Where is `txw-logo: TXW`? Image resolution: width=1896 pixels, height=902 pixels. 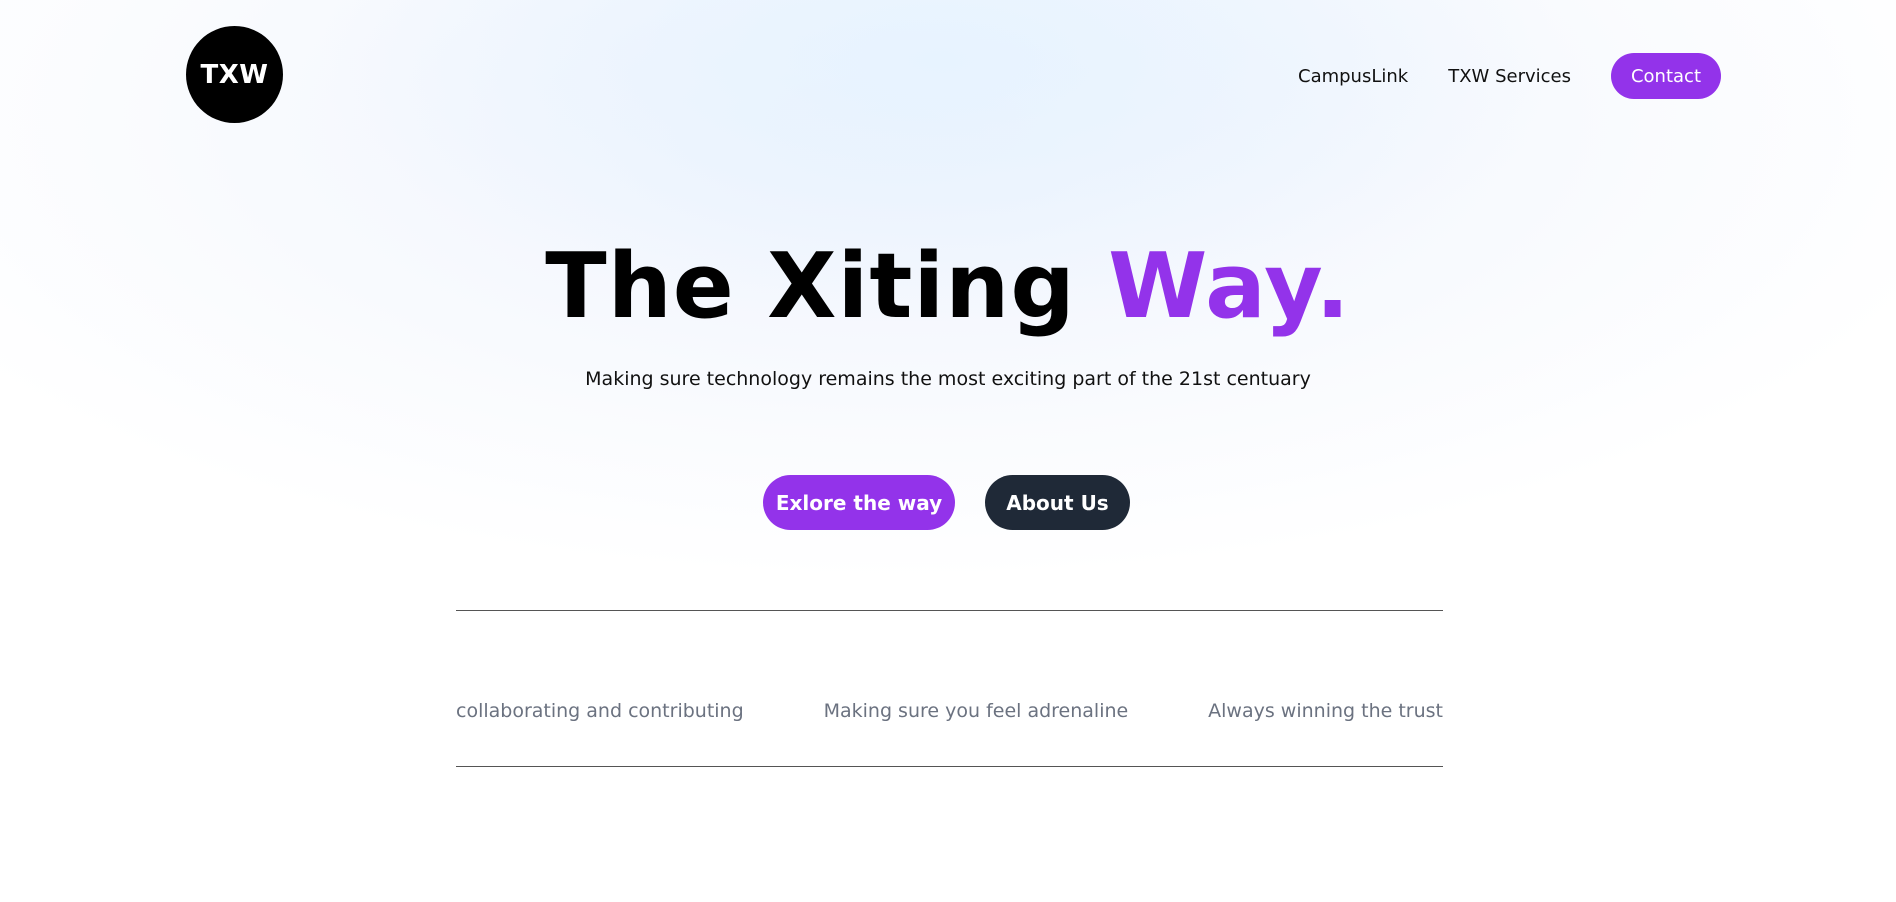
txw-logo: TXW is located at coordinates (234, 74).